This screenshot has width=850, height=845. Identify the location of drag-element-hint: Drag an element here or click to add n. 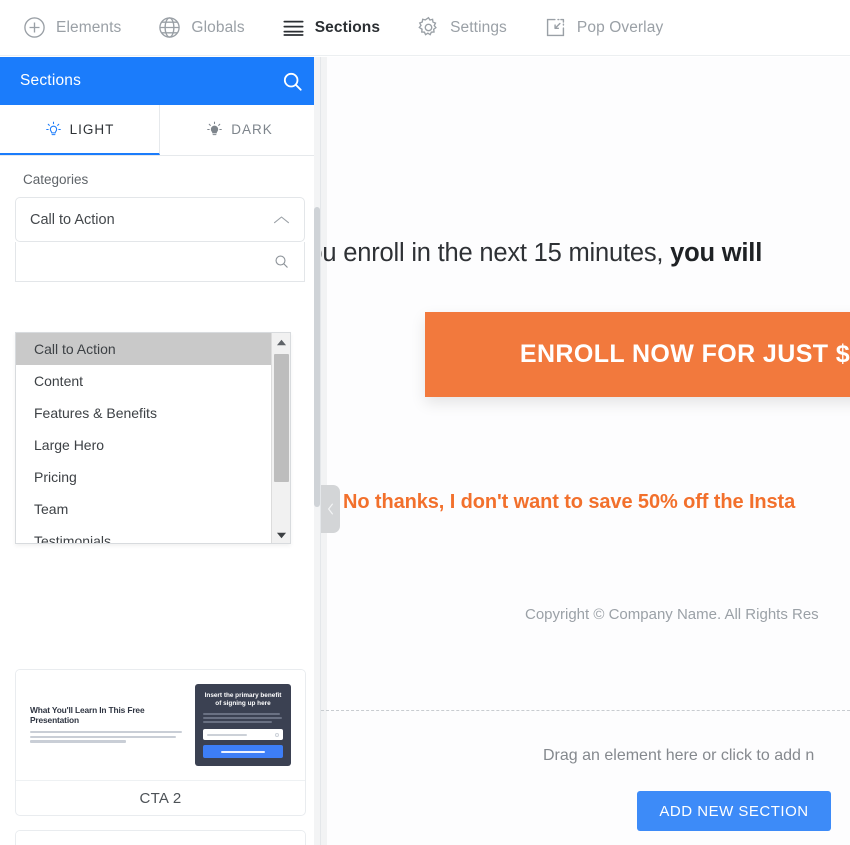
(679, 755).